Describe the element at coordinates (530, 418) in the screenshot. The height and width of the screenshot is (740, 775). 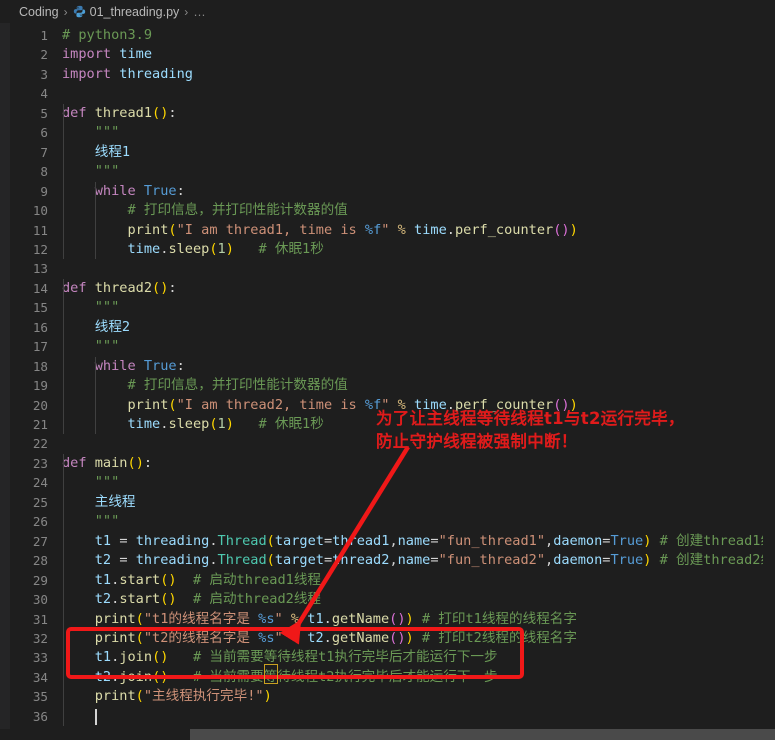
I see `annotation-note-line-1: 为了让主线程等待线程t1与t2运行完毕，` at that location.